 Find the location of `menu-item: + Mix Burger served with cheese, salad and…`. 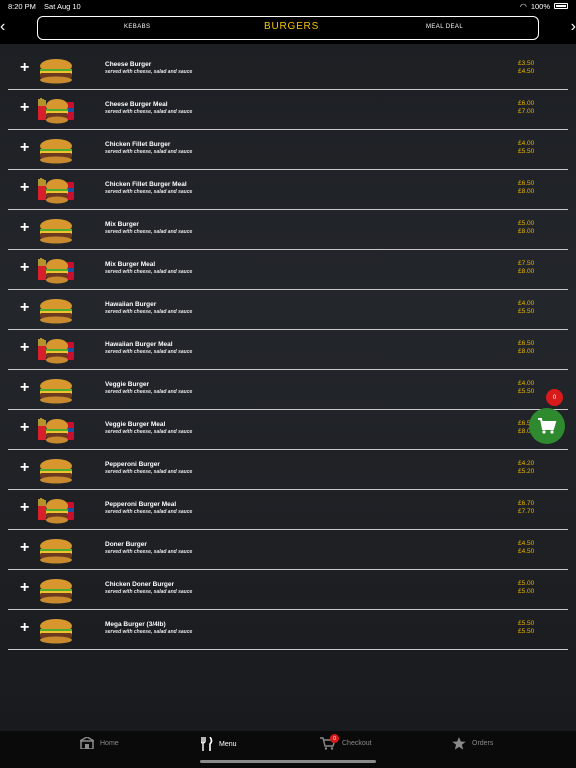

menu-item: + Mix Burger served with cheese, salad and… is located at coordinates (288, 230).